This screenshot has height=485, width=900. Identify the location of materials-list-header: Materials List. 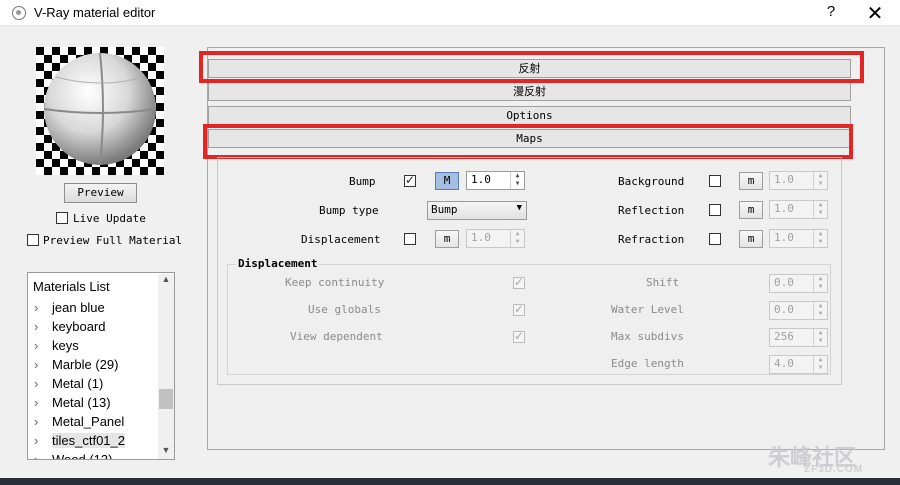
(71, 286).